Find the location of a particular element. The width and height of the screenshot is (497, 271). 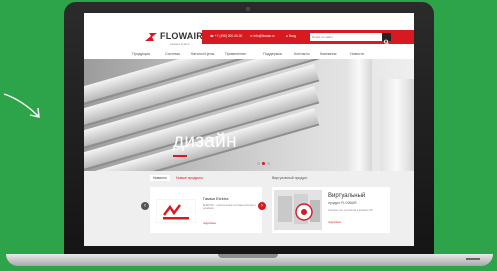

tab-news: Новости is located at coordinates (160, 178).